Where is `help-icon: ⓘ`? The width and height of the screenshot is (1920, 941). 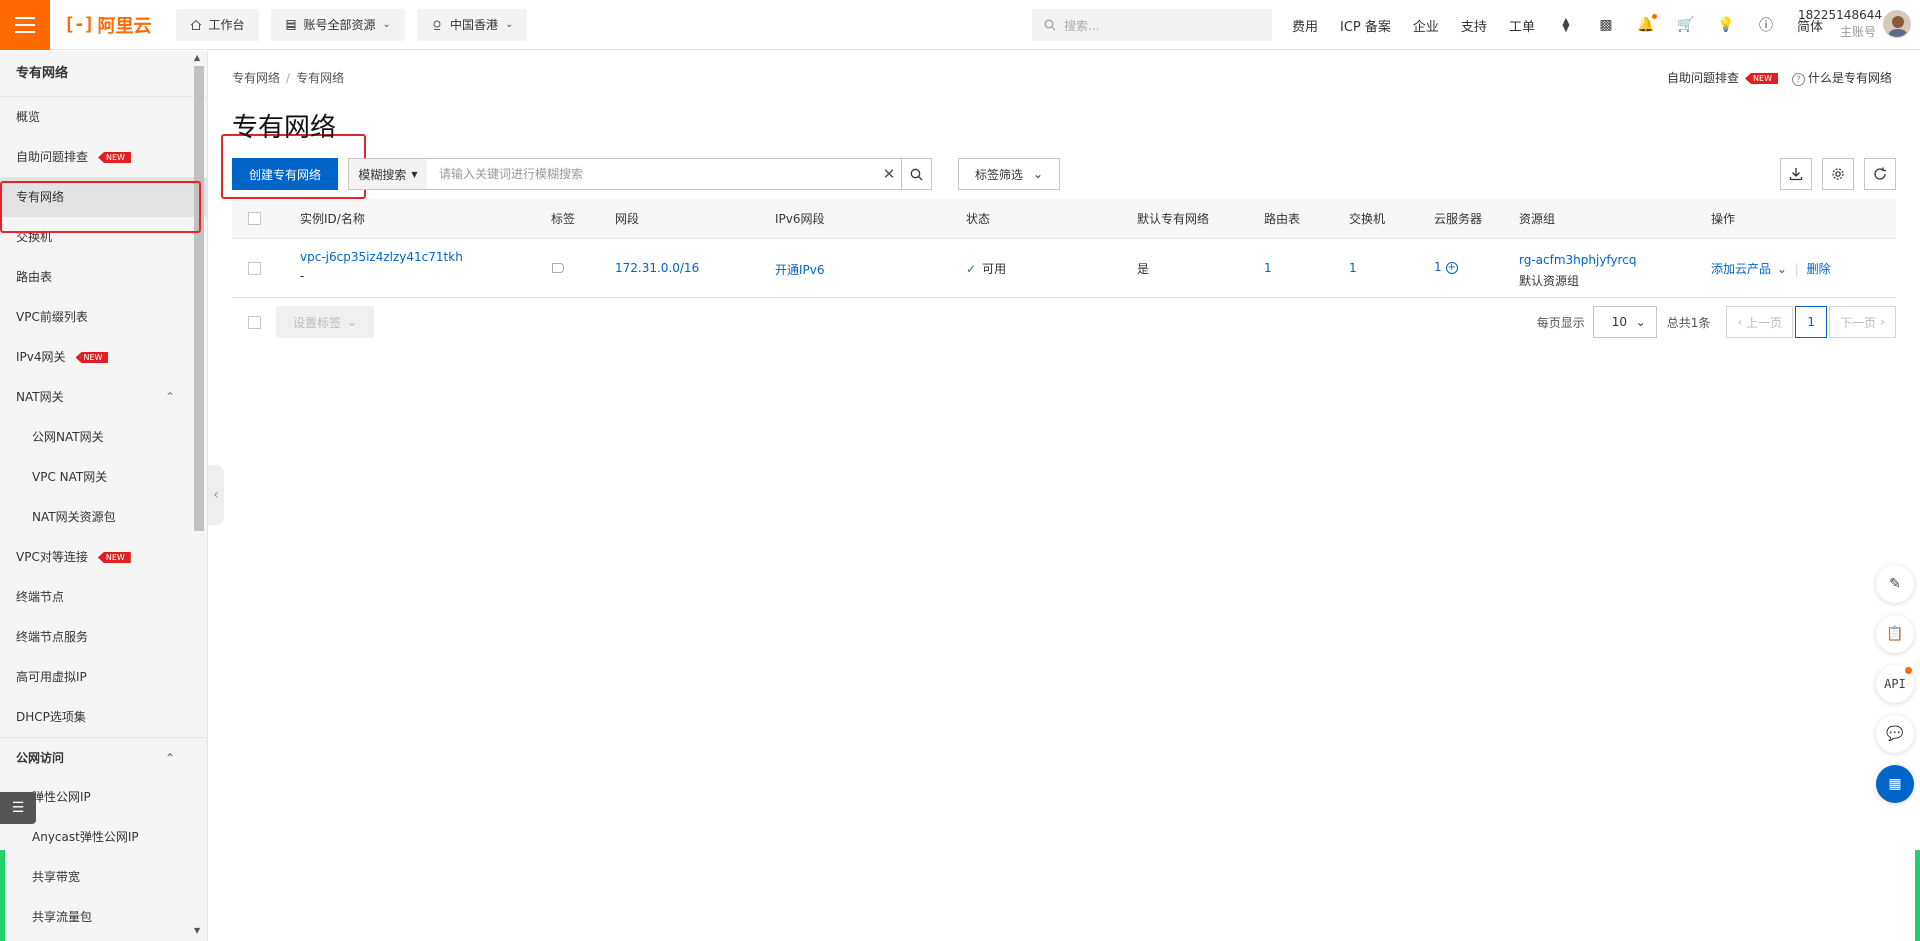
help-icon: ⓘ is located at coordinates (1766, 25).